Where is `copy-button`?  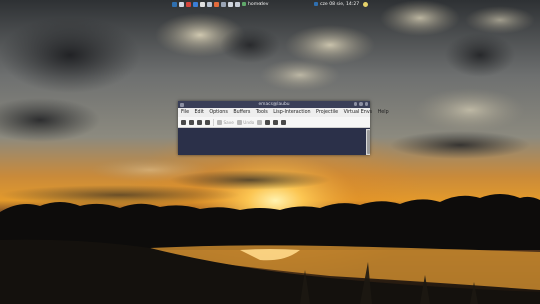 copy-button is located at coordinates (268, 122).